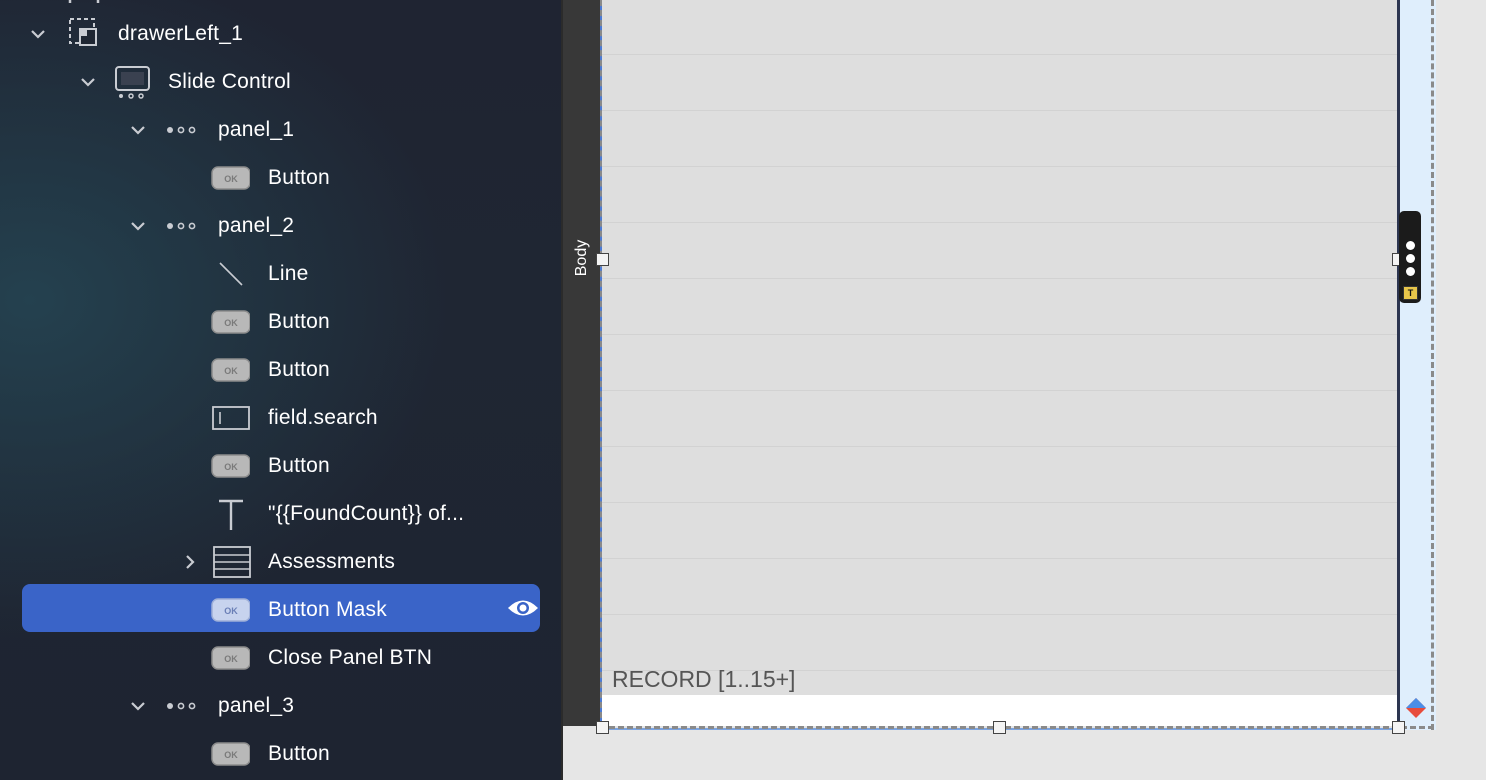 The image size is (1486, 780). I want to click on tree-item-label: panel_3, so click(256, 705).